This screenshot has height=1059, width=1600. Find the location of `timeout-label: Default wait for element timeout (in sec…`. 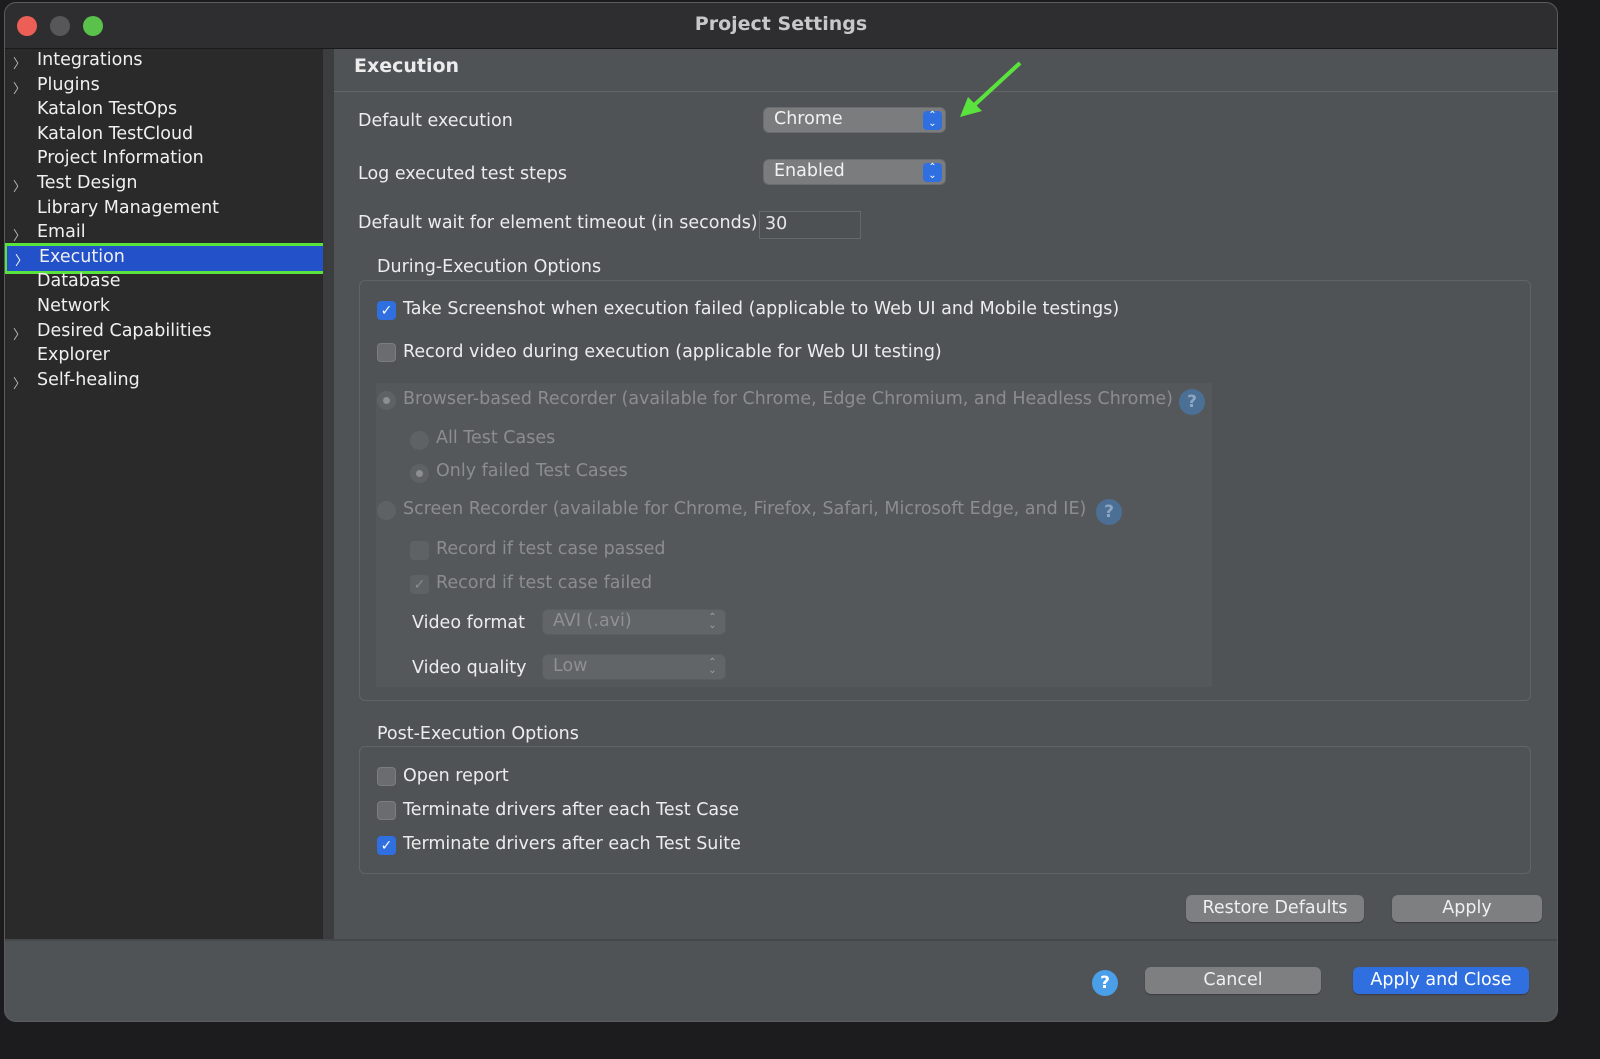

timeout-label: Default wait for element timeout (in sec… is located at coordinates (558, 223).